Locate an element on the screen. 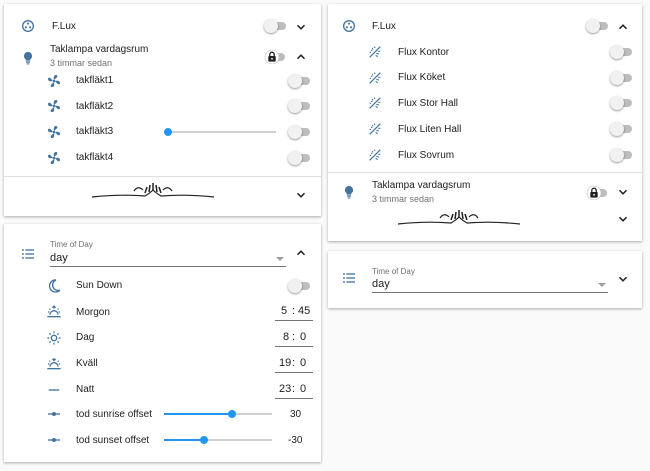 The width and height of the screenshot is (650, 471). fan-speed-slider is located at coordinates (220, 132).